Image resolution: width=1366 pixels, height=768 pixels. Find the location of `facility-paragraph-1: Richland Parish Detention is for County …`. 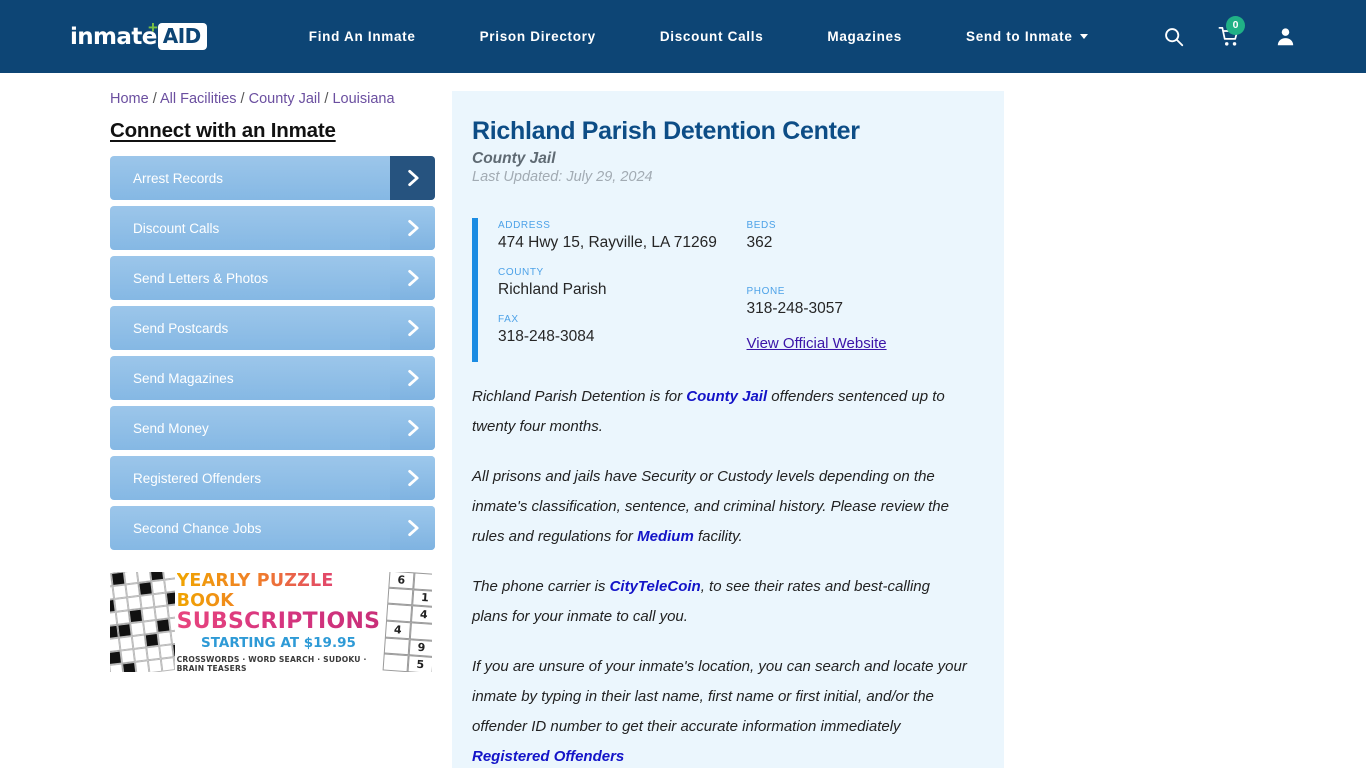

facility-paragraph-1: Richland Parish Detention is for County … is located at coordinates (721, 412).